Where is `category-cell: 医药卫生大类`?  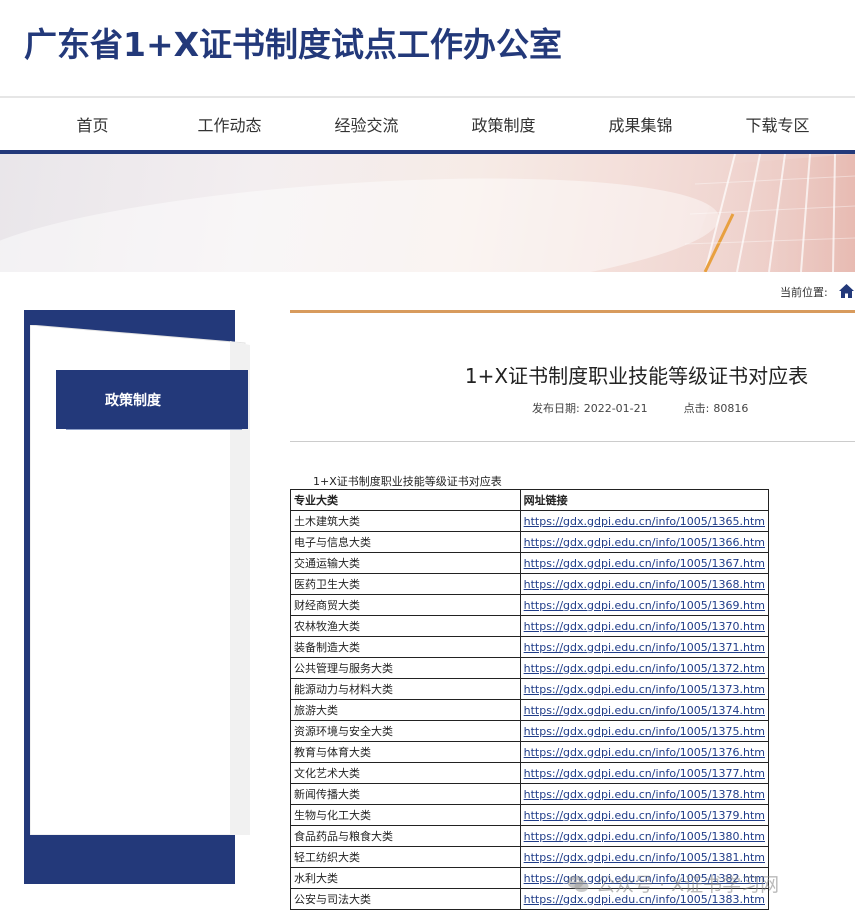 category-cell: 医药卫生大类 is located at coordinates (405, 584).